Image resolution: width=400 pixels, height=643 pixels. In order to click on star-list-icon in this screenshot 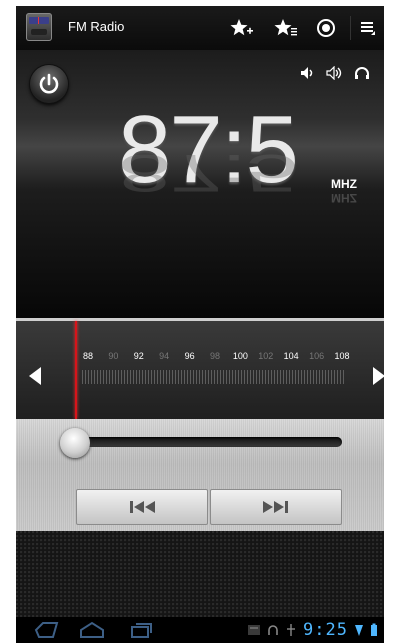, I will do `click(285, 27)`.